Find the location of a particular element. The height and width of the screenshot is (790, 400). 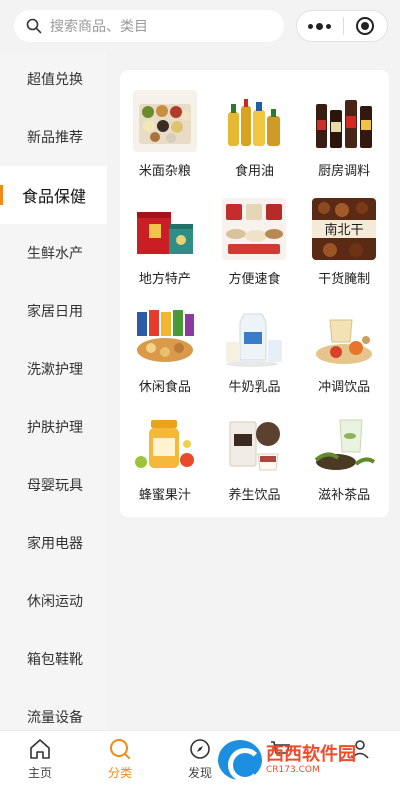

sidebar-item-label: 家居日用 is located at coordinates (55, 312).